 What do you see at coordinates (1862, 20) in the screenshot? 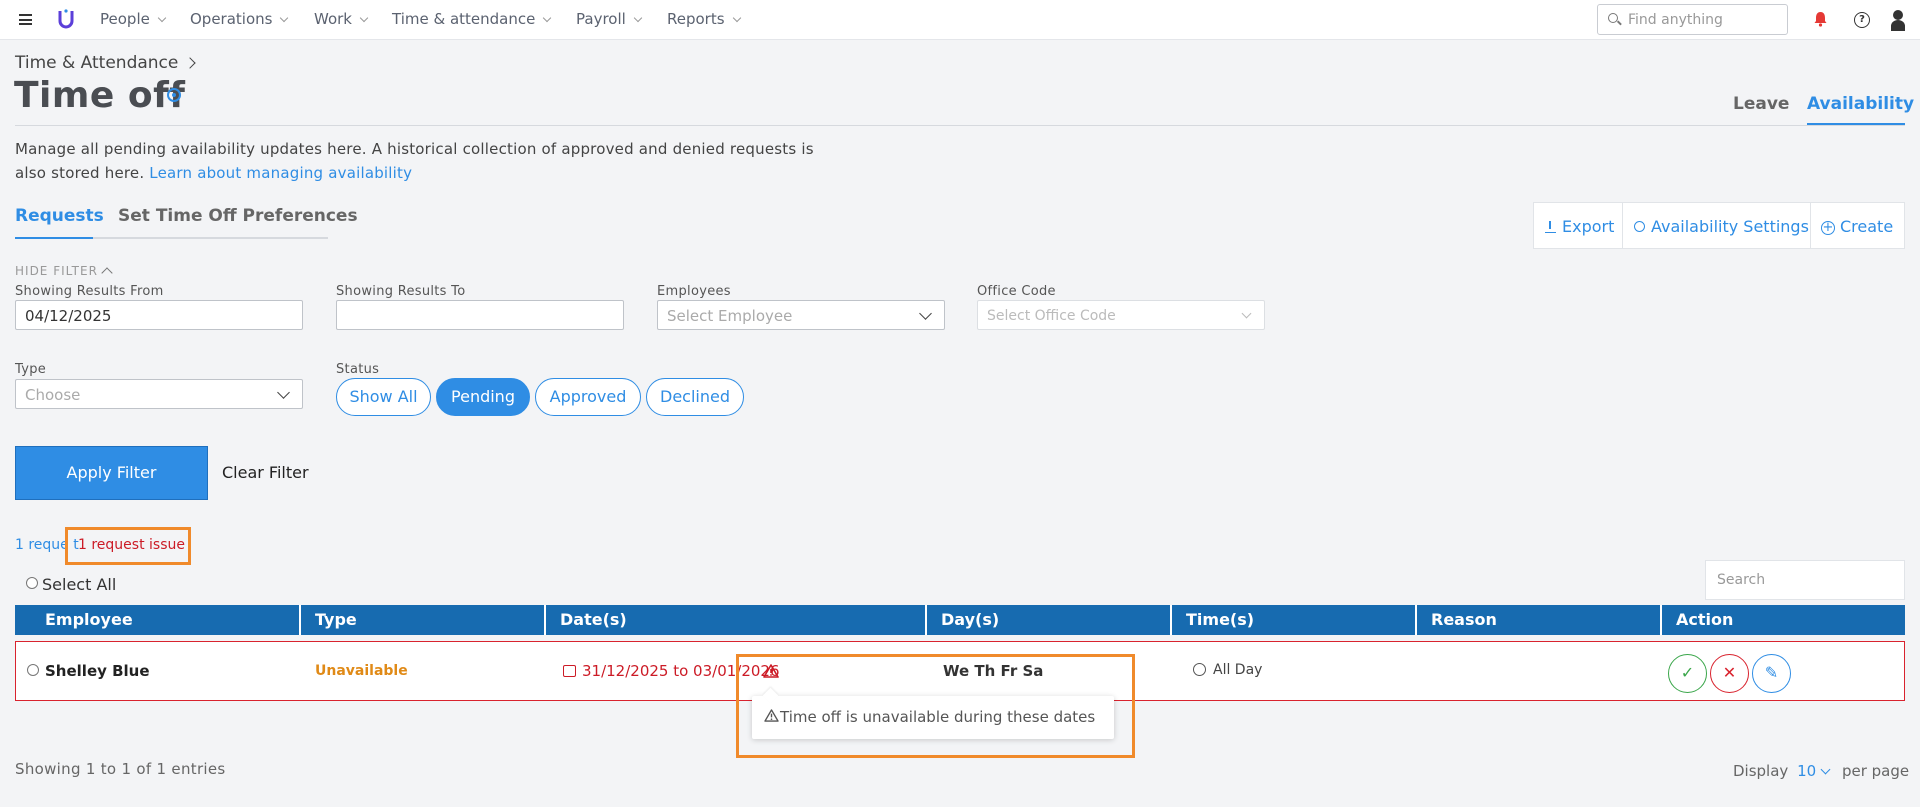
I see `help-icon: ?` at bounding box center [1862, 20].